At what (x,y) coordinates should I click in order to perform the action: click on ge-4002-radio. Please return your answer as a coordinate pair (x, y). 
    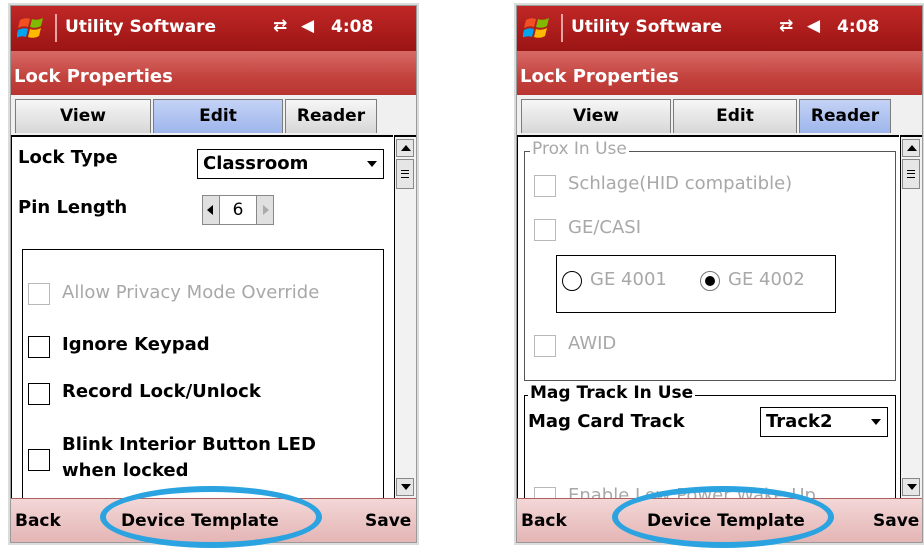
    Looking at the image, I should click on (710, 281).